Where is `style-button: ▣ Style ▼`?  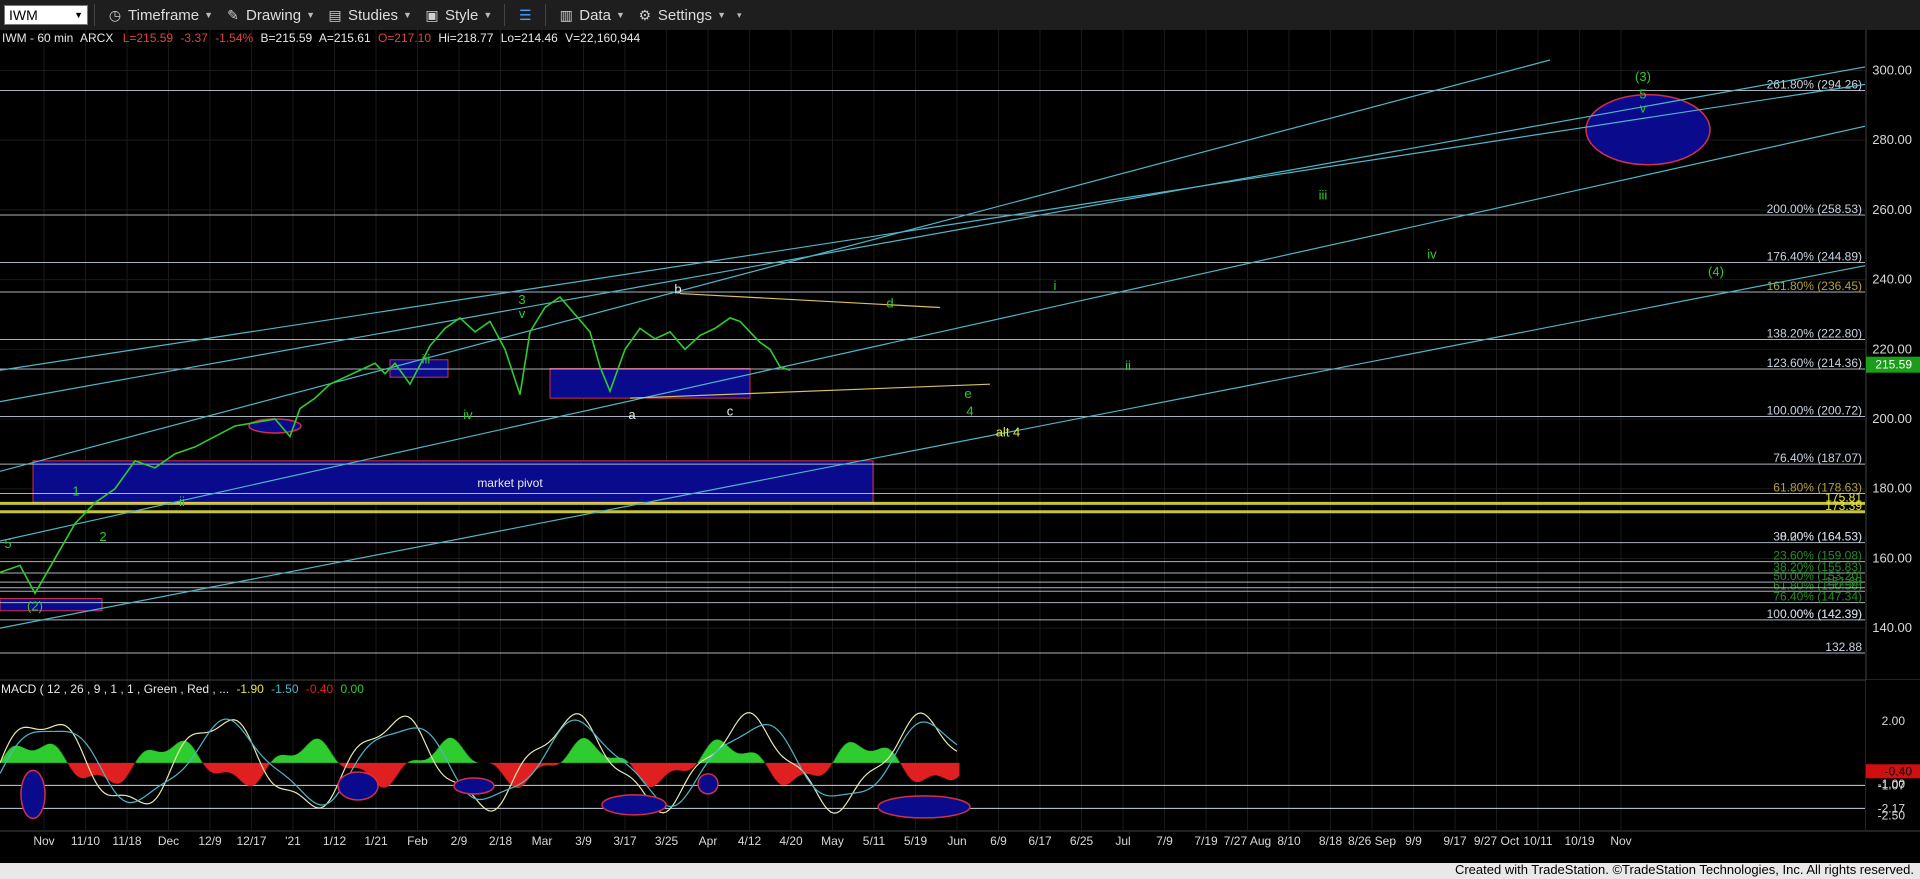
style-button: ▣ Style ▼ is located at coordinates (458, 15).